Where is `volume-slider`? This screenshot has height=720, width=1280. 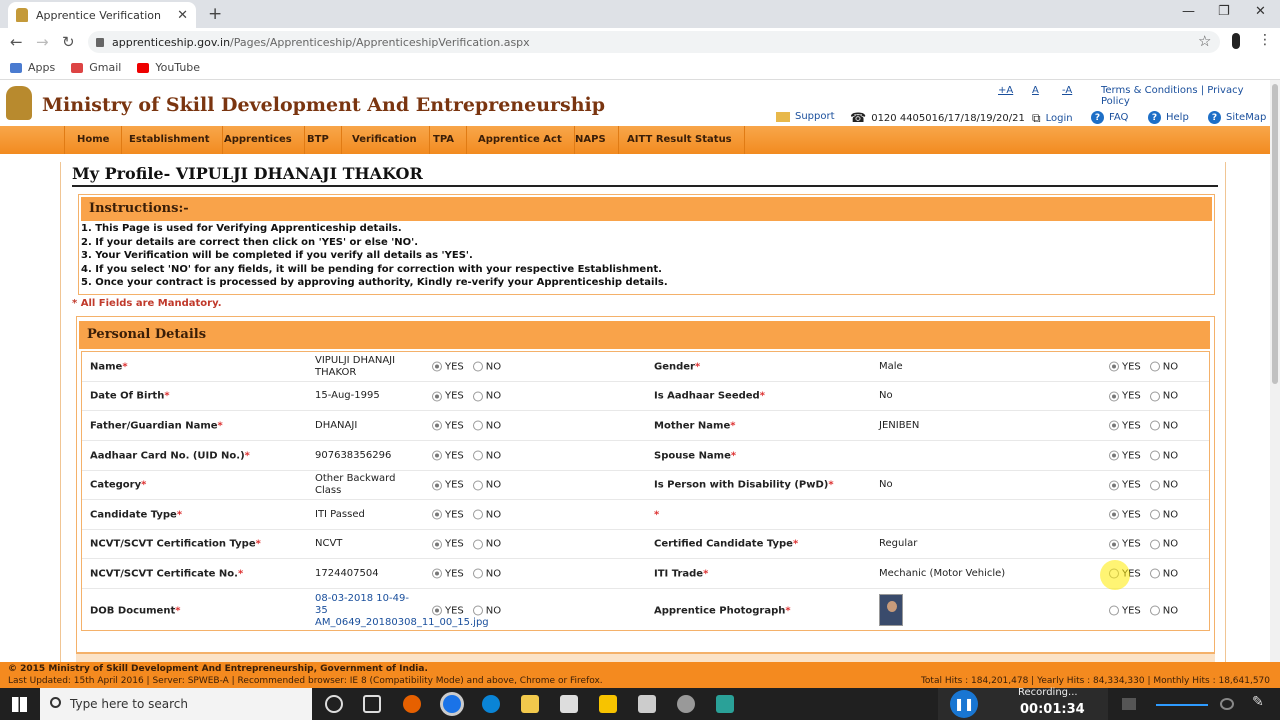
volume-slider is located at coordinates (1182, 705).